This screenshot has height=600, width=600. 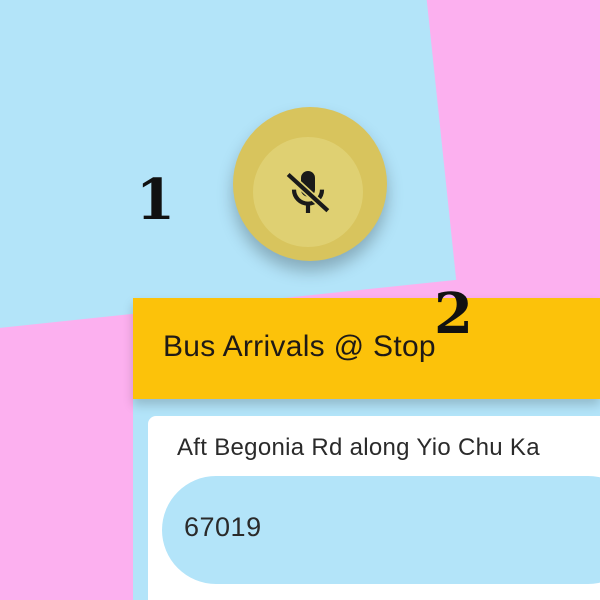 I want to click on mic-button-inner, so click(x=308, y=192).